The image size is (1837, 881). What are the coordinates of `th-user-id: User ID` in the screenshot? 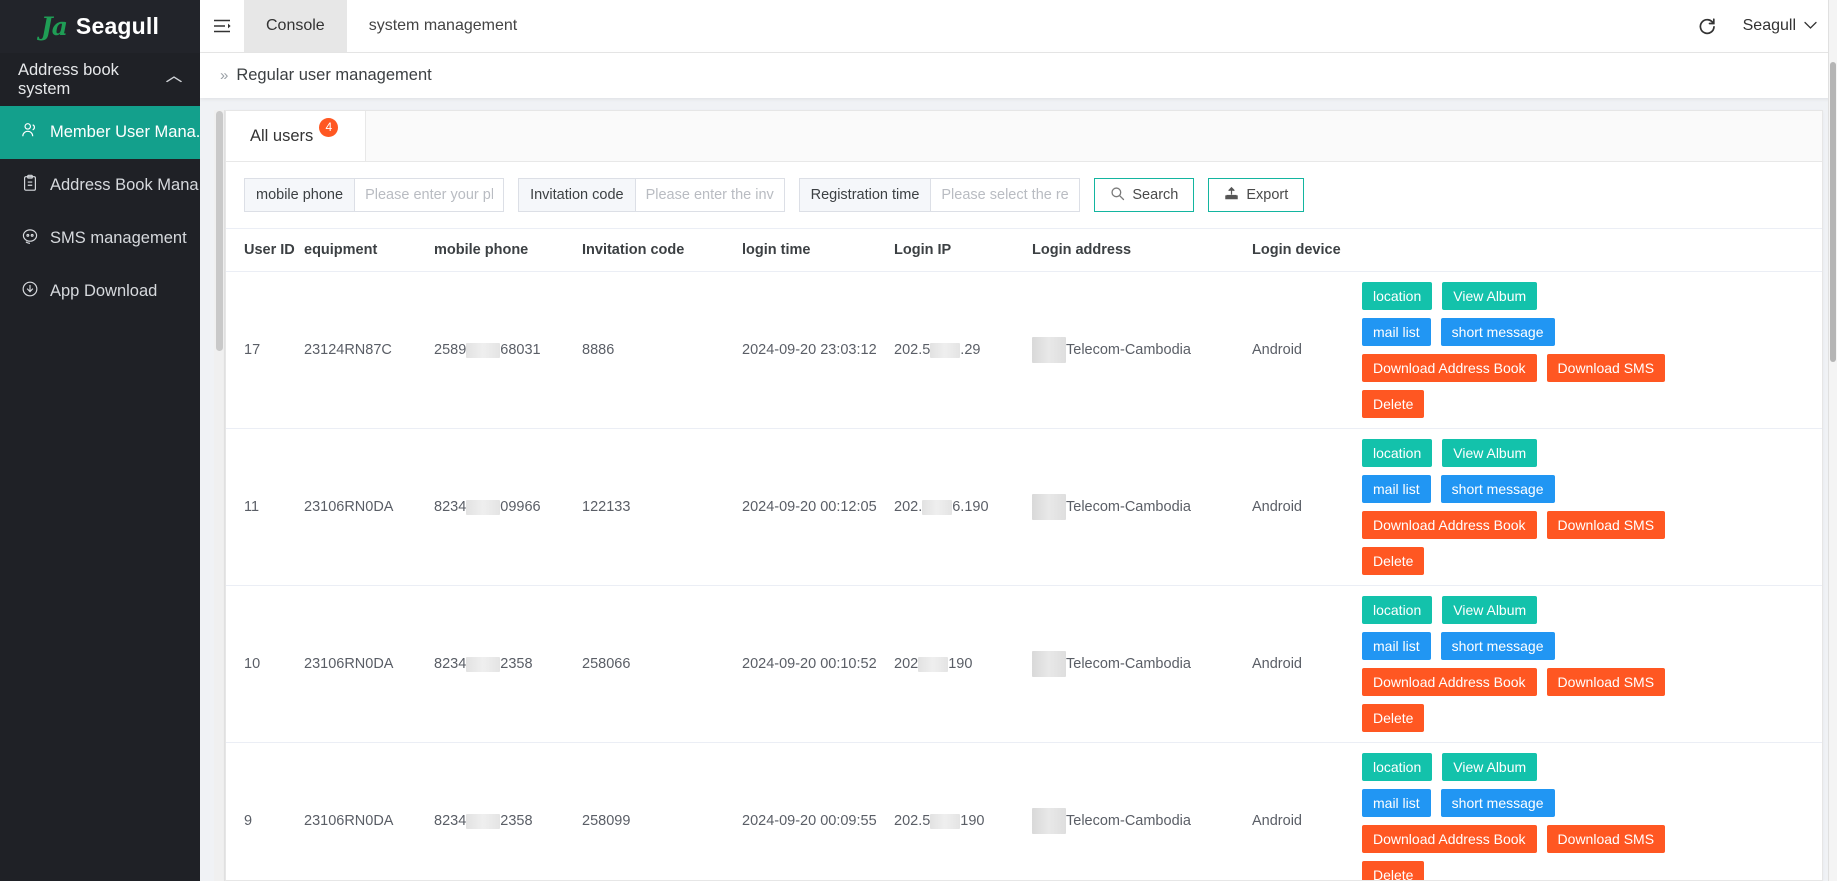 It's located at (265, 250).